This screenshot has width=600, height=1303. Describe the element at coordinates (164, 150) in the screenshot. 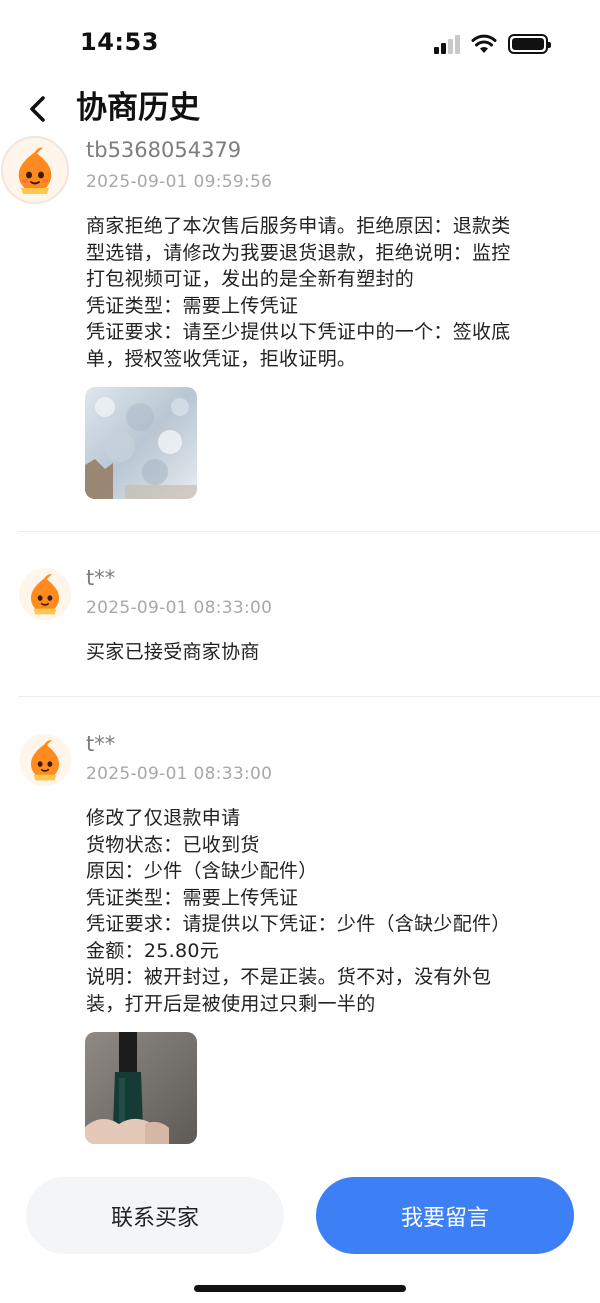

I see `record-username: tb5368054379` at that location.